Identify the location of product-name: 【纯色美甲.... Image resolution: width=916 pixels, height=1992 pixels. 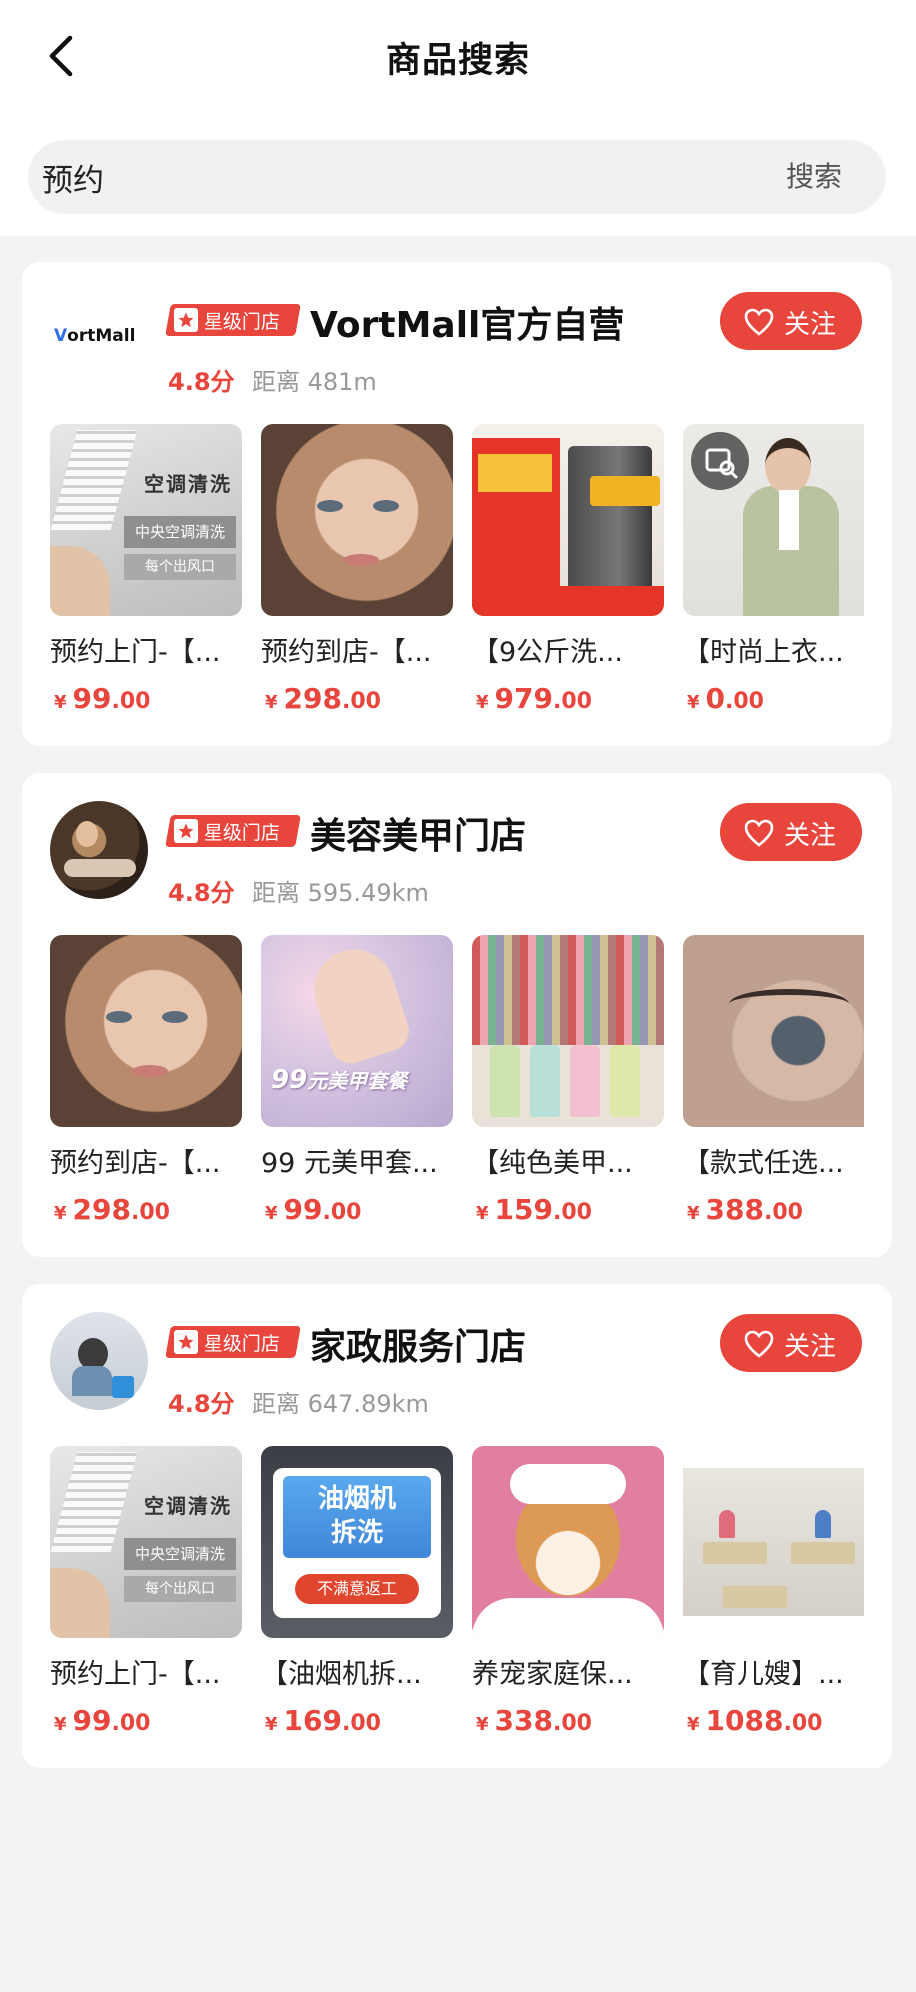
(552, 1163).